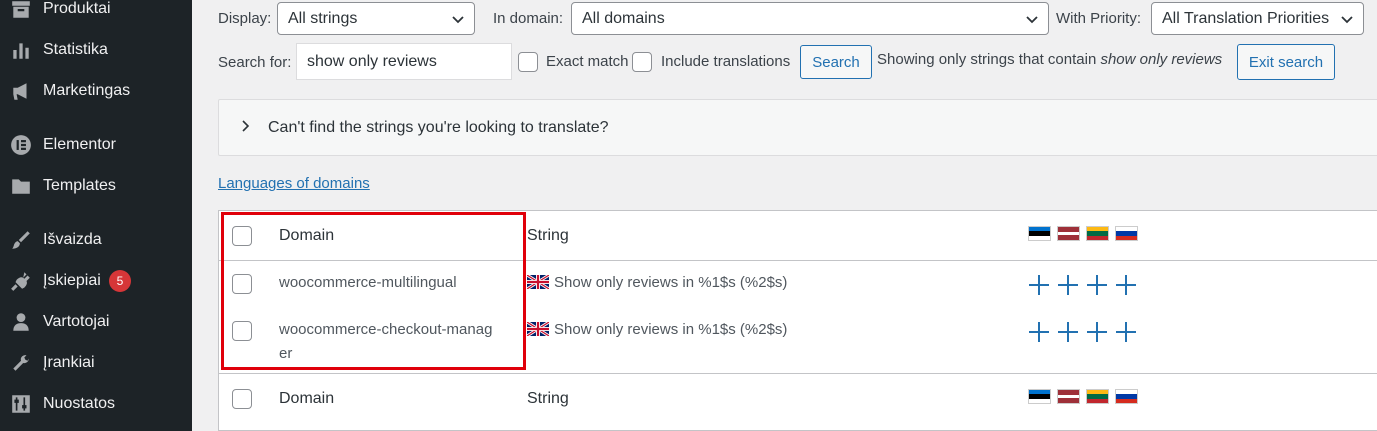 The image size is (1377, 431). What do you see at coordinates (528, 18) in the screenshot?
I see `domain-label: In domain:` at bounding box center [528, 18].